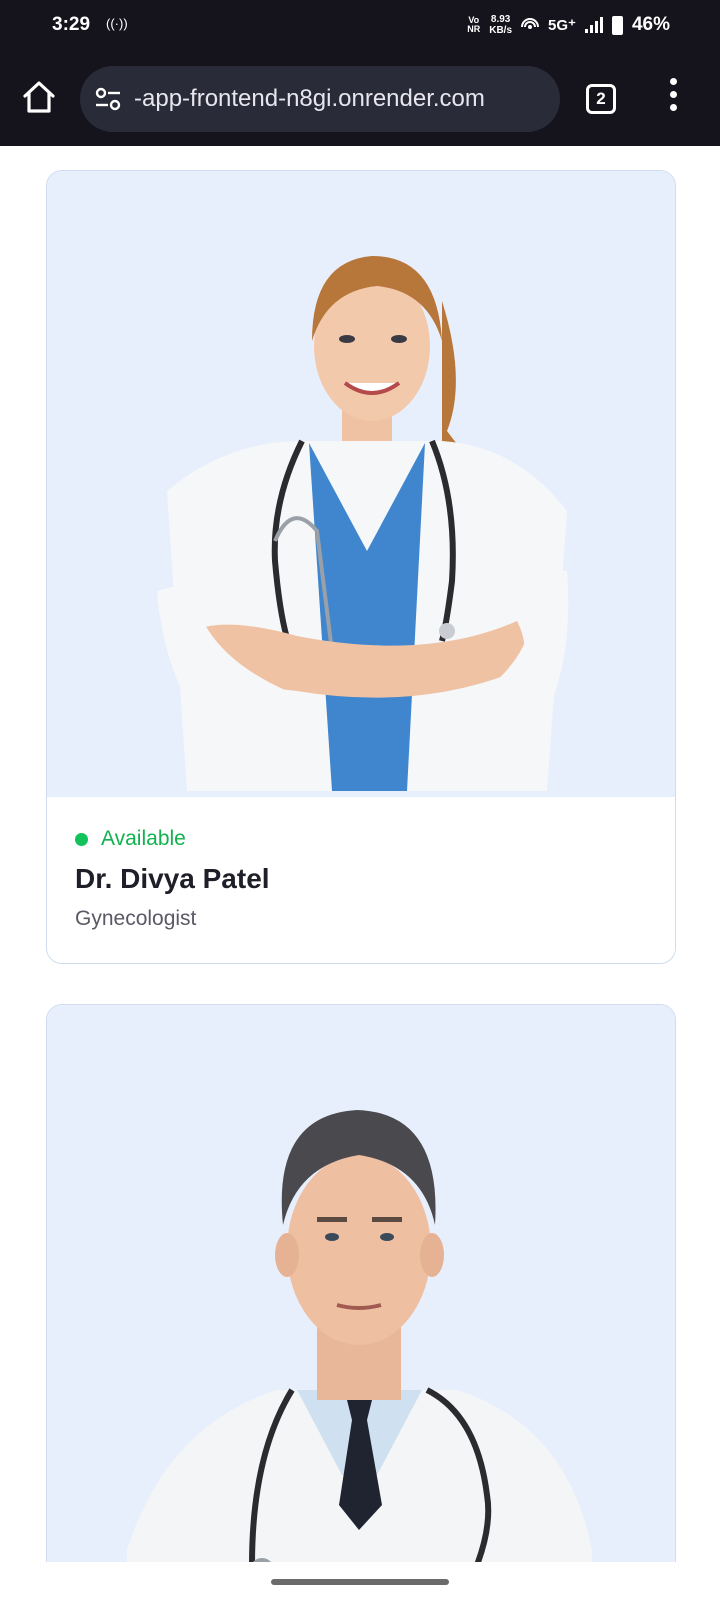 The height and width of the screenshot is (1600, 720). I want to click on signal-icon, so click(593, 25).